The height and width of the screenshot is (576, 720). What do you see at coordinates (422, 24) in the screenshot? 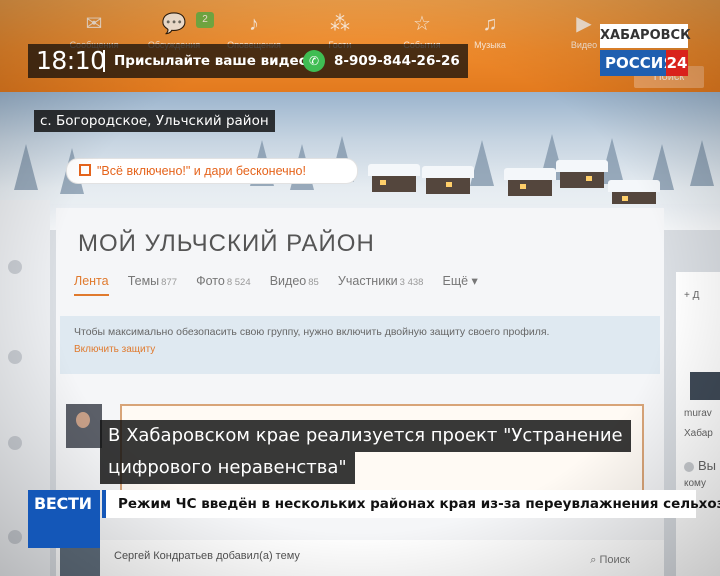
I see `star-icon: ☆` at bounding box center [422, 24].